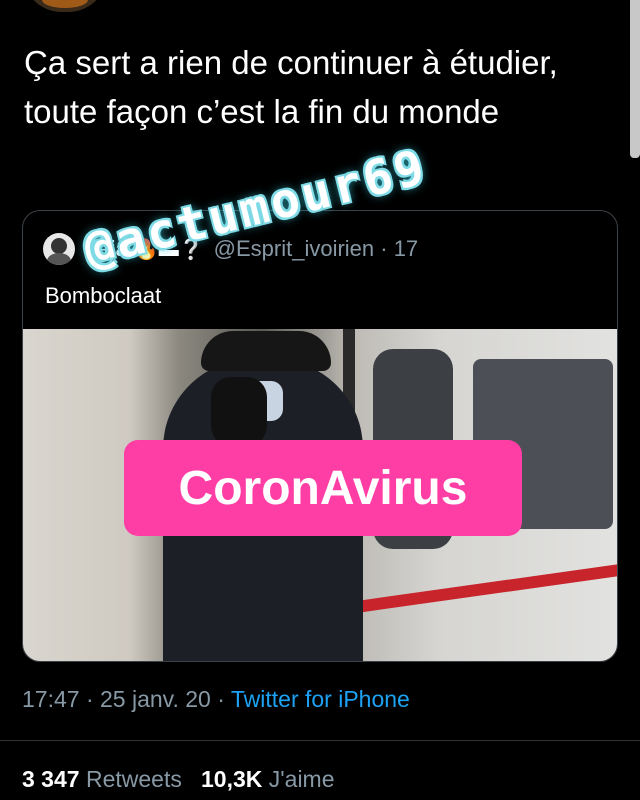 The width and height of the screenshot is (640, 800). I want to click on tweet-stats: 3 347 Retweets 10,3K J'aime, so click(178, 779).